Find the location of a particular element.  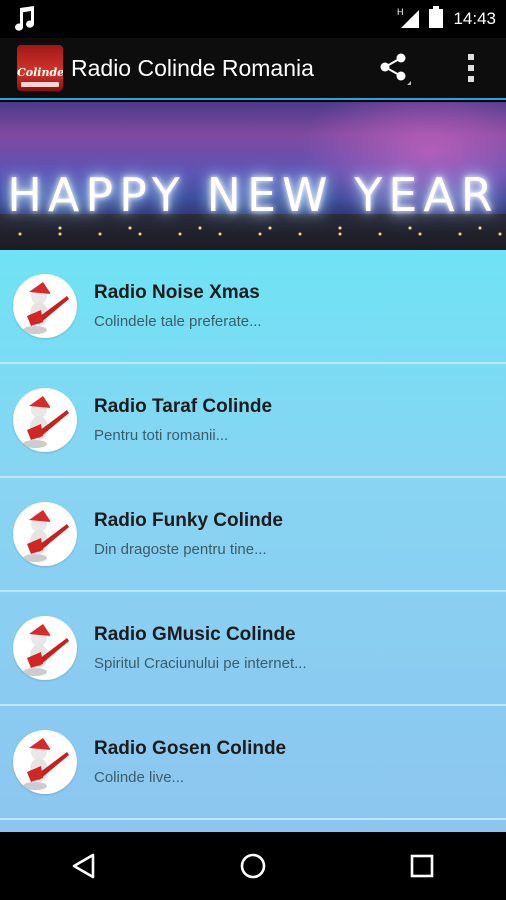

station-title: Radio Noise Xmas is located at coordinates (177, 292).